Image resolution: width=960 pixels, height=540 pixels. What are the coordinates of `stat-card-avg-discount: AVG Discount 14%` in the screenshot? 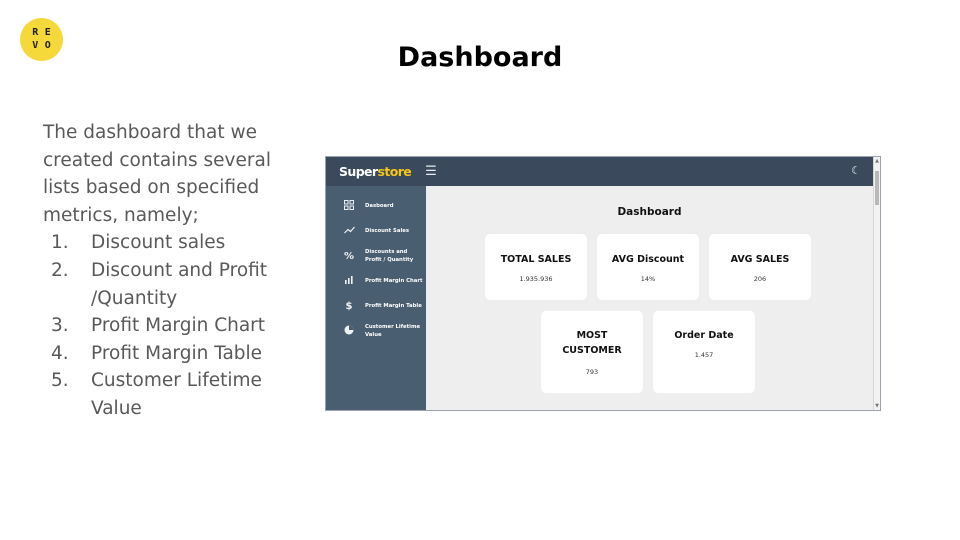 It's located at (648, 267).